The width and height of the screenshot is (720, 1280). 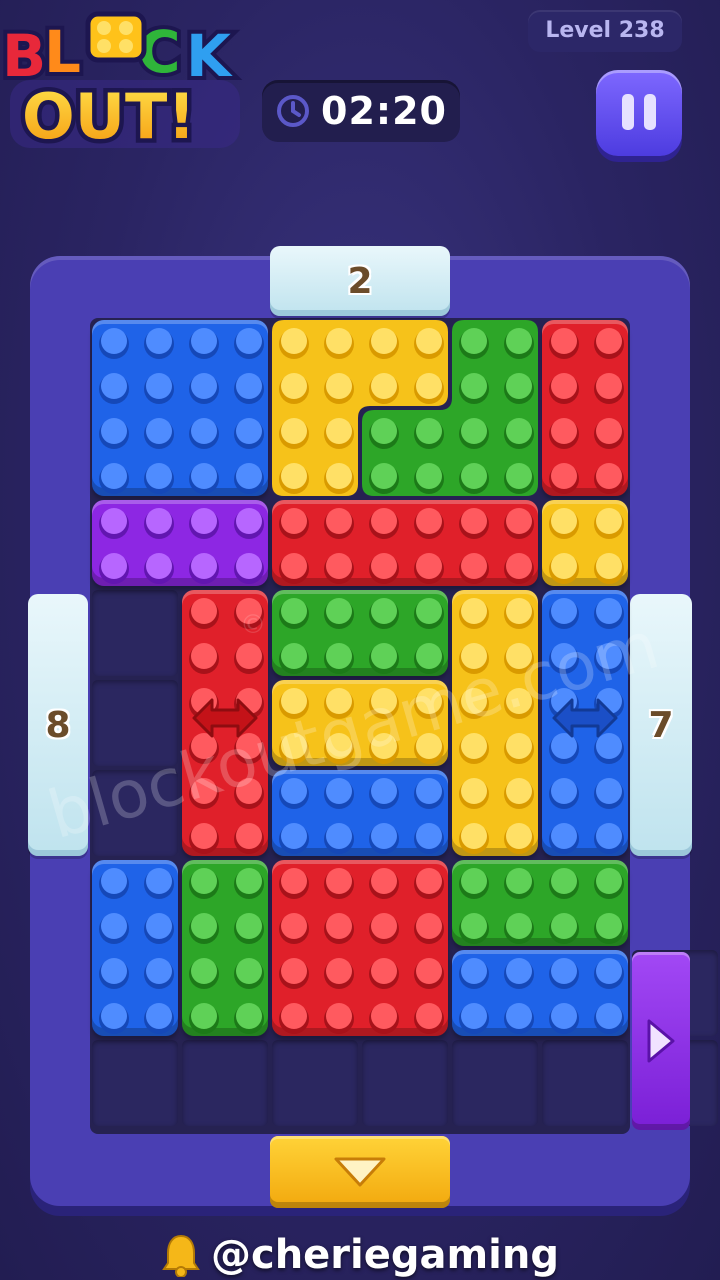 What do you see at coordinates (361, 111) in the screenshot?
I see `timer-display: 02:20` at bounding box center [361, 111].